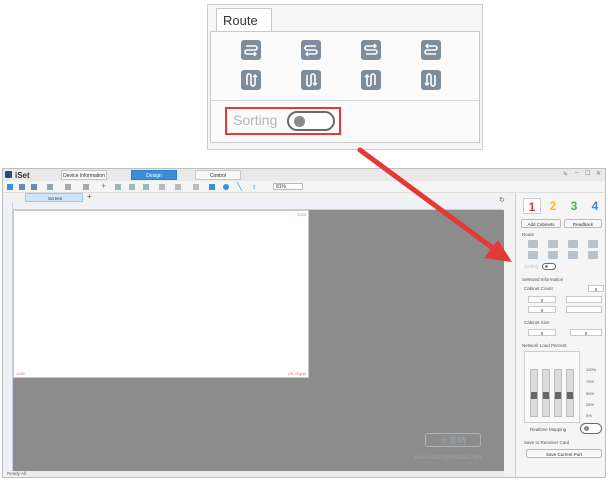  What do you see at coordinates (553, 244) in the screenshot?
I see `route-mini-2-icon` at bounding box center [553, 244].